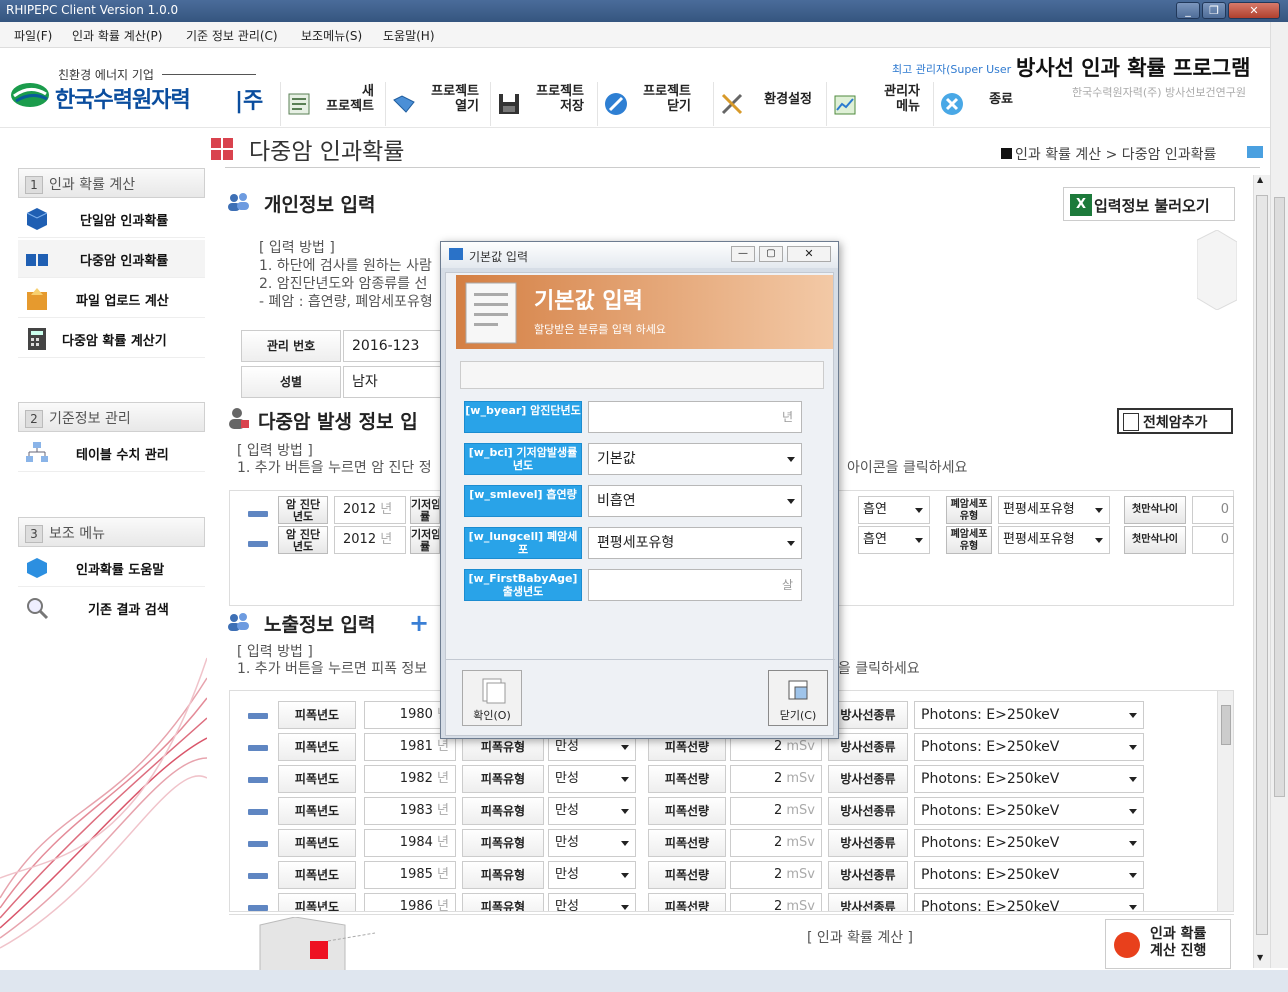 Image resolution: width=1288 pixels, height=992 pixels. I want to click on exposure-year-input: 1984 년, so click(410, 843).